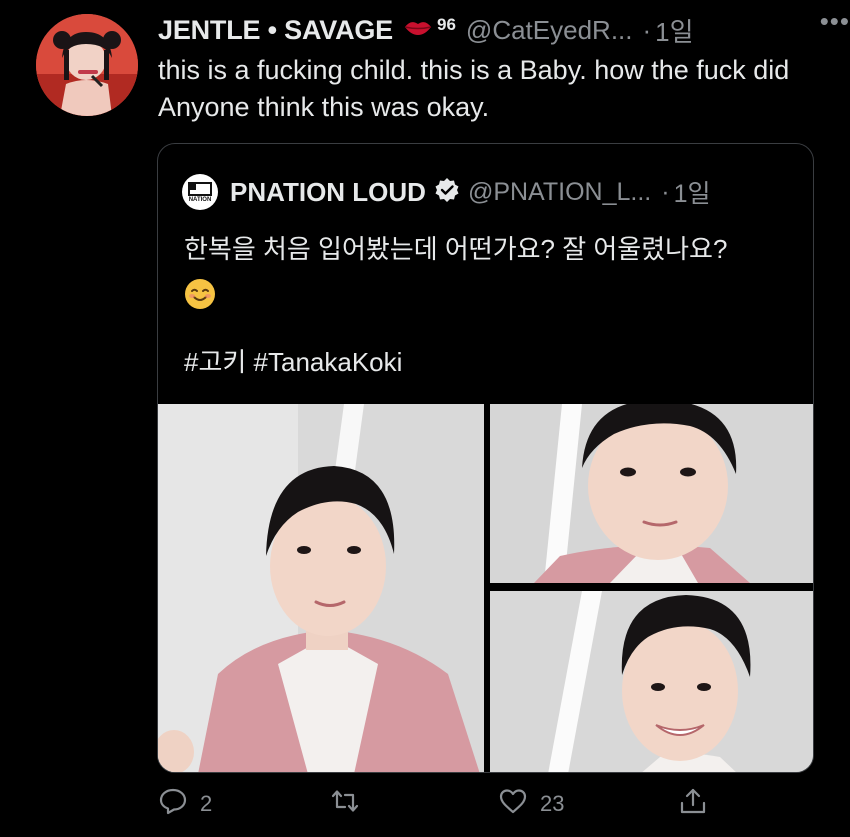  Describe the element at coordinates (328, 192) in the screenshot. I see `quoted-display-name: PNATION LOUD` at that location.